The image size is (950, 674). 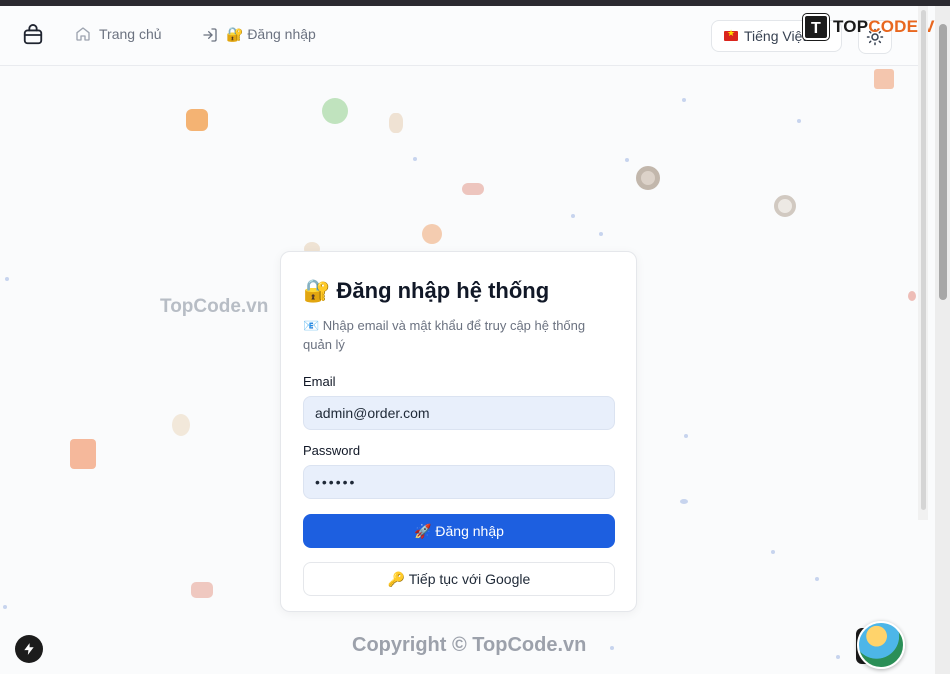 What do you see at coordinates (469, 645) in the screenshot?
I see `watermark-copyright: Copyright © TopCode.vn` at bounding box center [469, 645].